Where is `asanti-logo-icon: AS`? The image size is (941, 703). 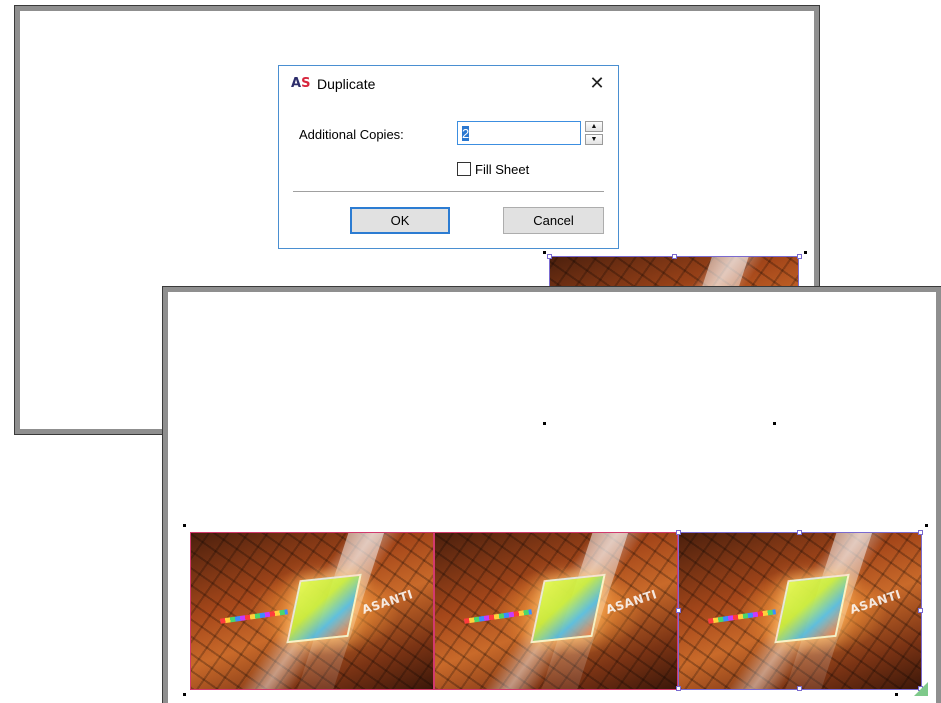
asanti-logo-icon: AS is located at coordinates (301, 83).